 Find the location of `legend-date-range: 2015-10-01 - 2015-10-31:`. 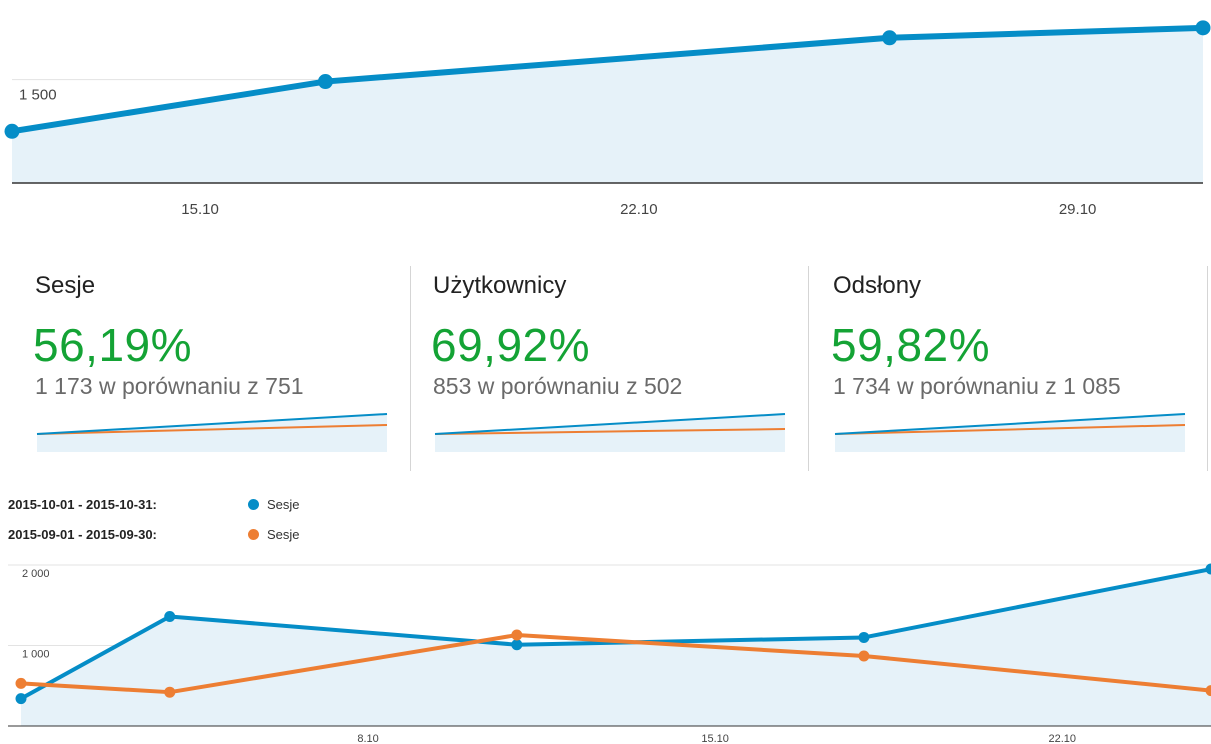

legend-date-range: 2015-10-01 - 2015-10-31: is located at coordinates (82, 504).